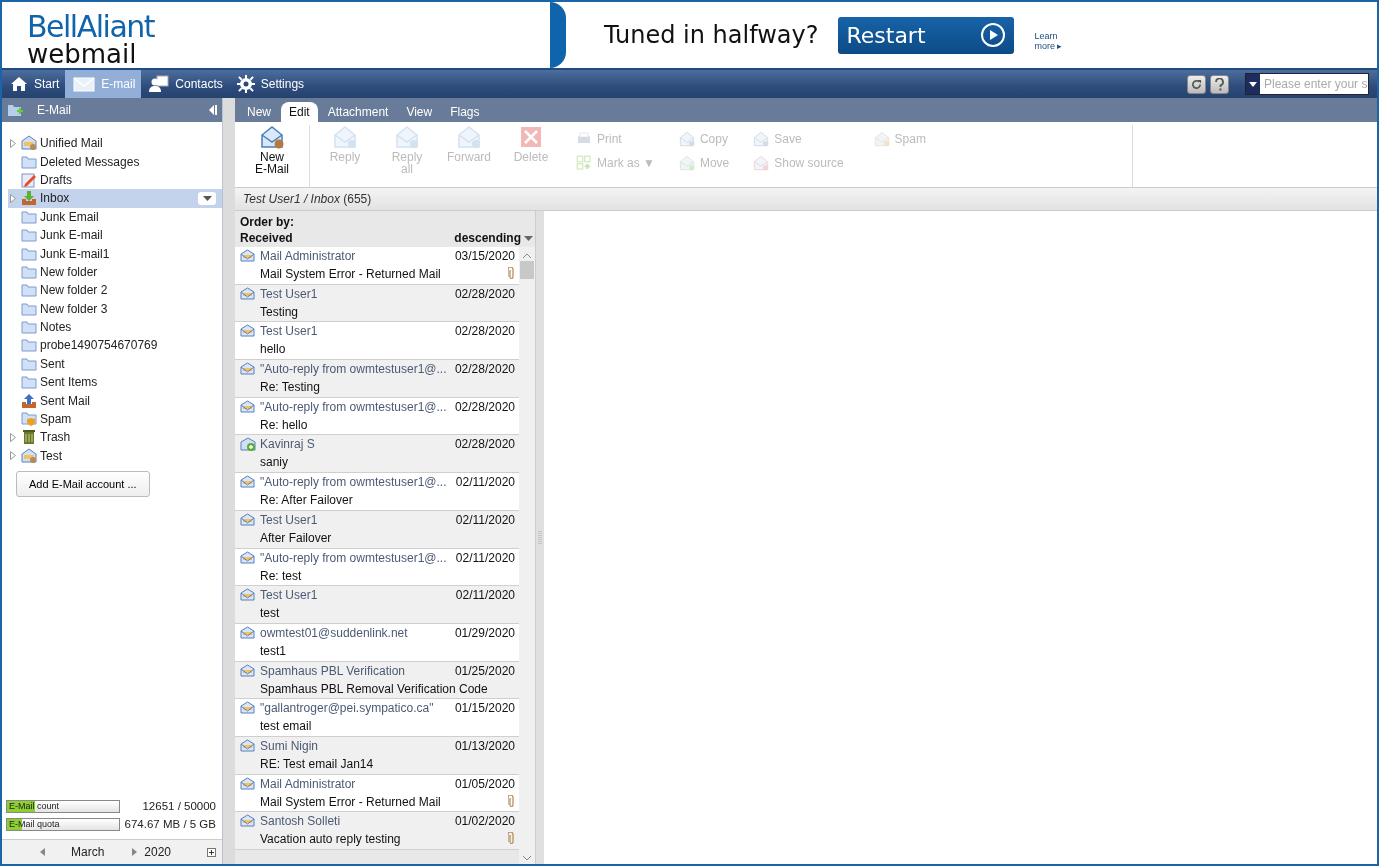  I want to click on message-sender: Kavinraj S, so click(288, 445).